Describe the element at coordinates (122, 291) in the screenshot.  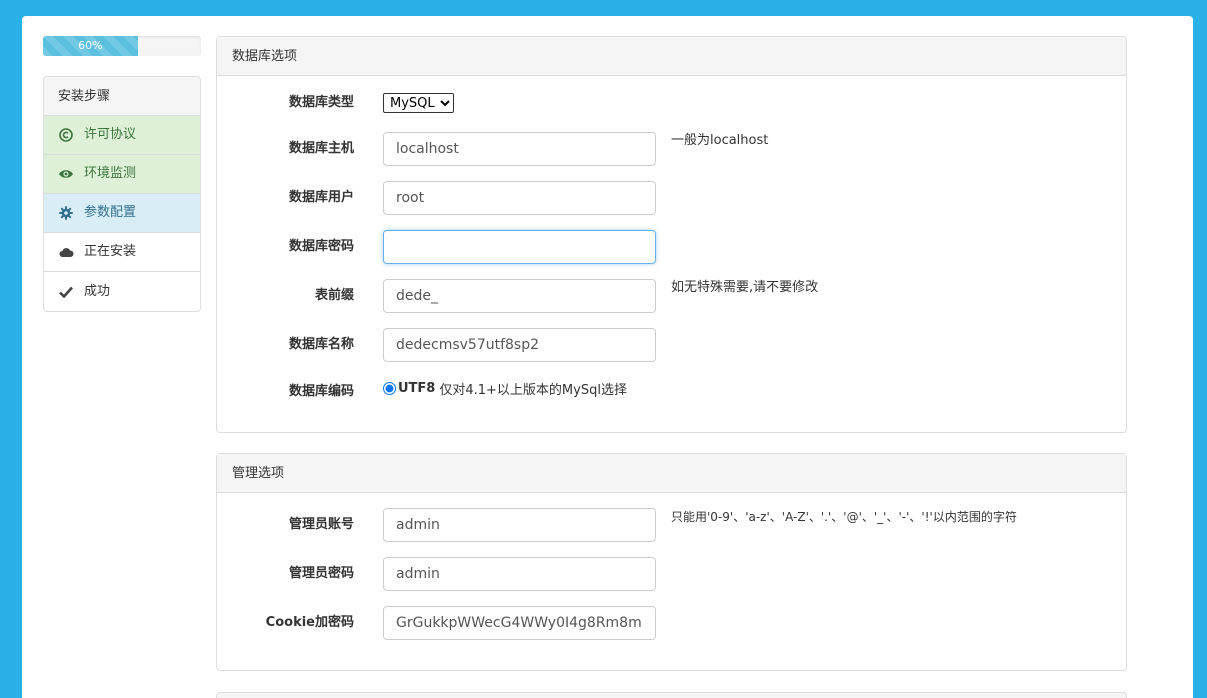
I see `step-success: 成功` at that location.